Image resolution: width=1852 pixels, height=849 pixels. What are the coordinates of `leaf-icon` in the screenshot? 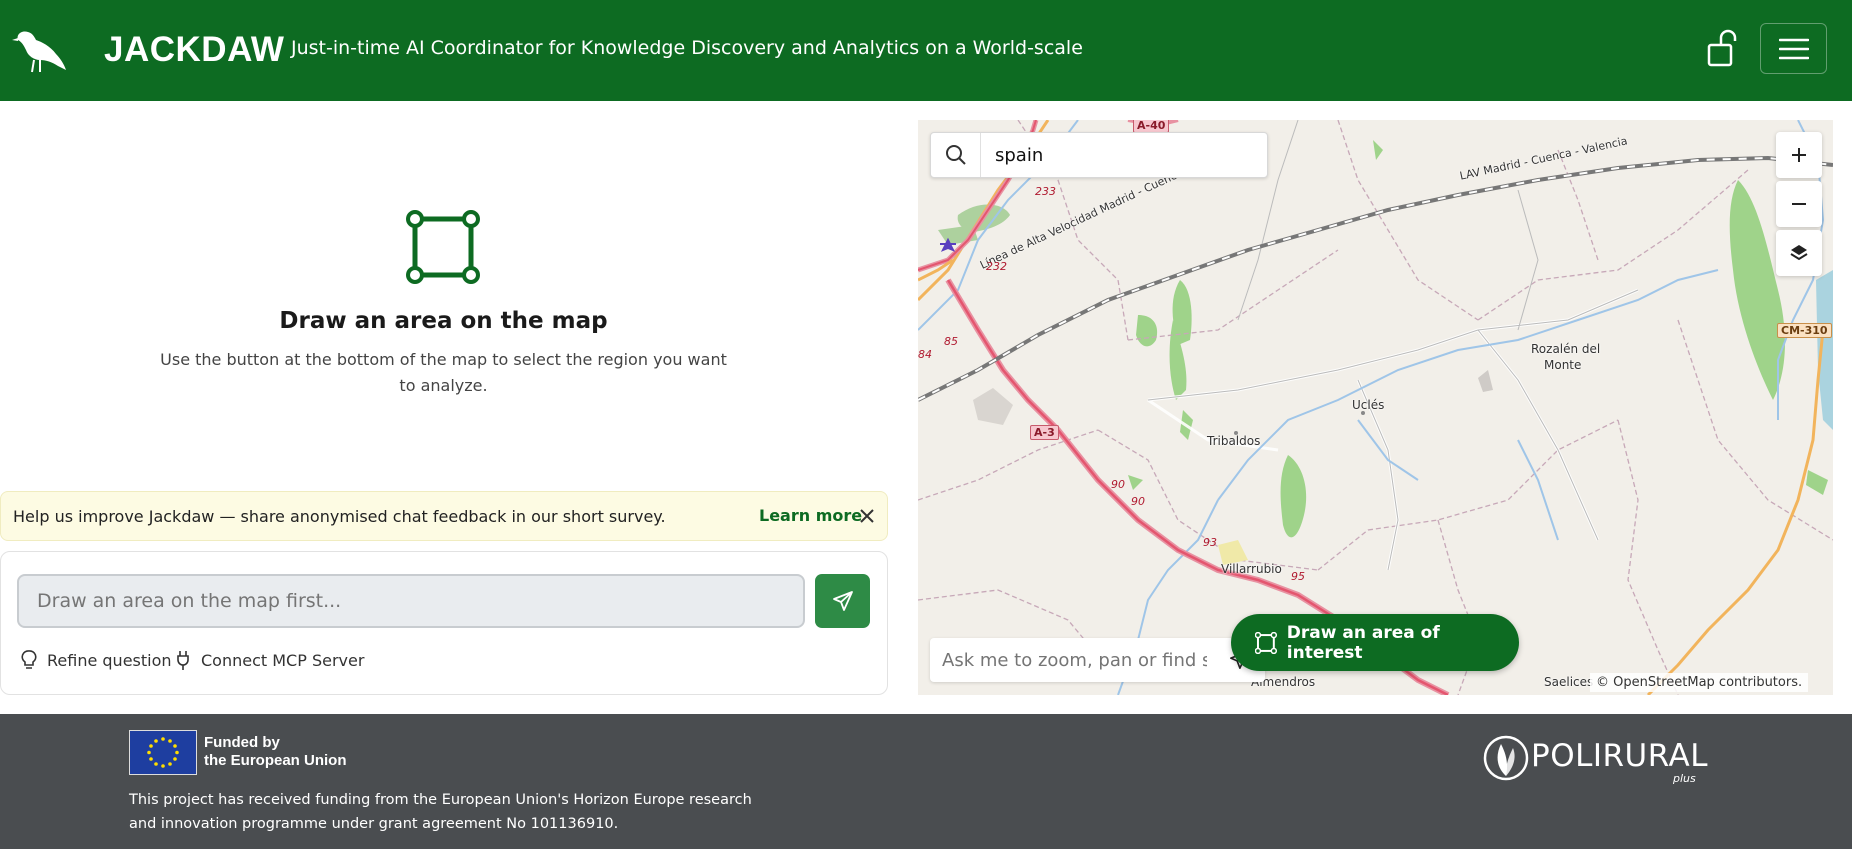 It's located at (1506, 758).